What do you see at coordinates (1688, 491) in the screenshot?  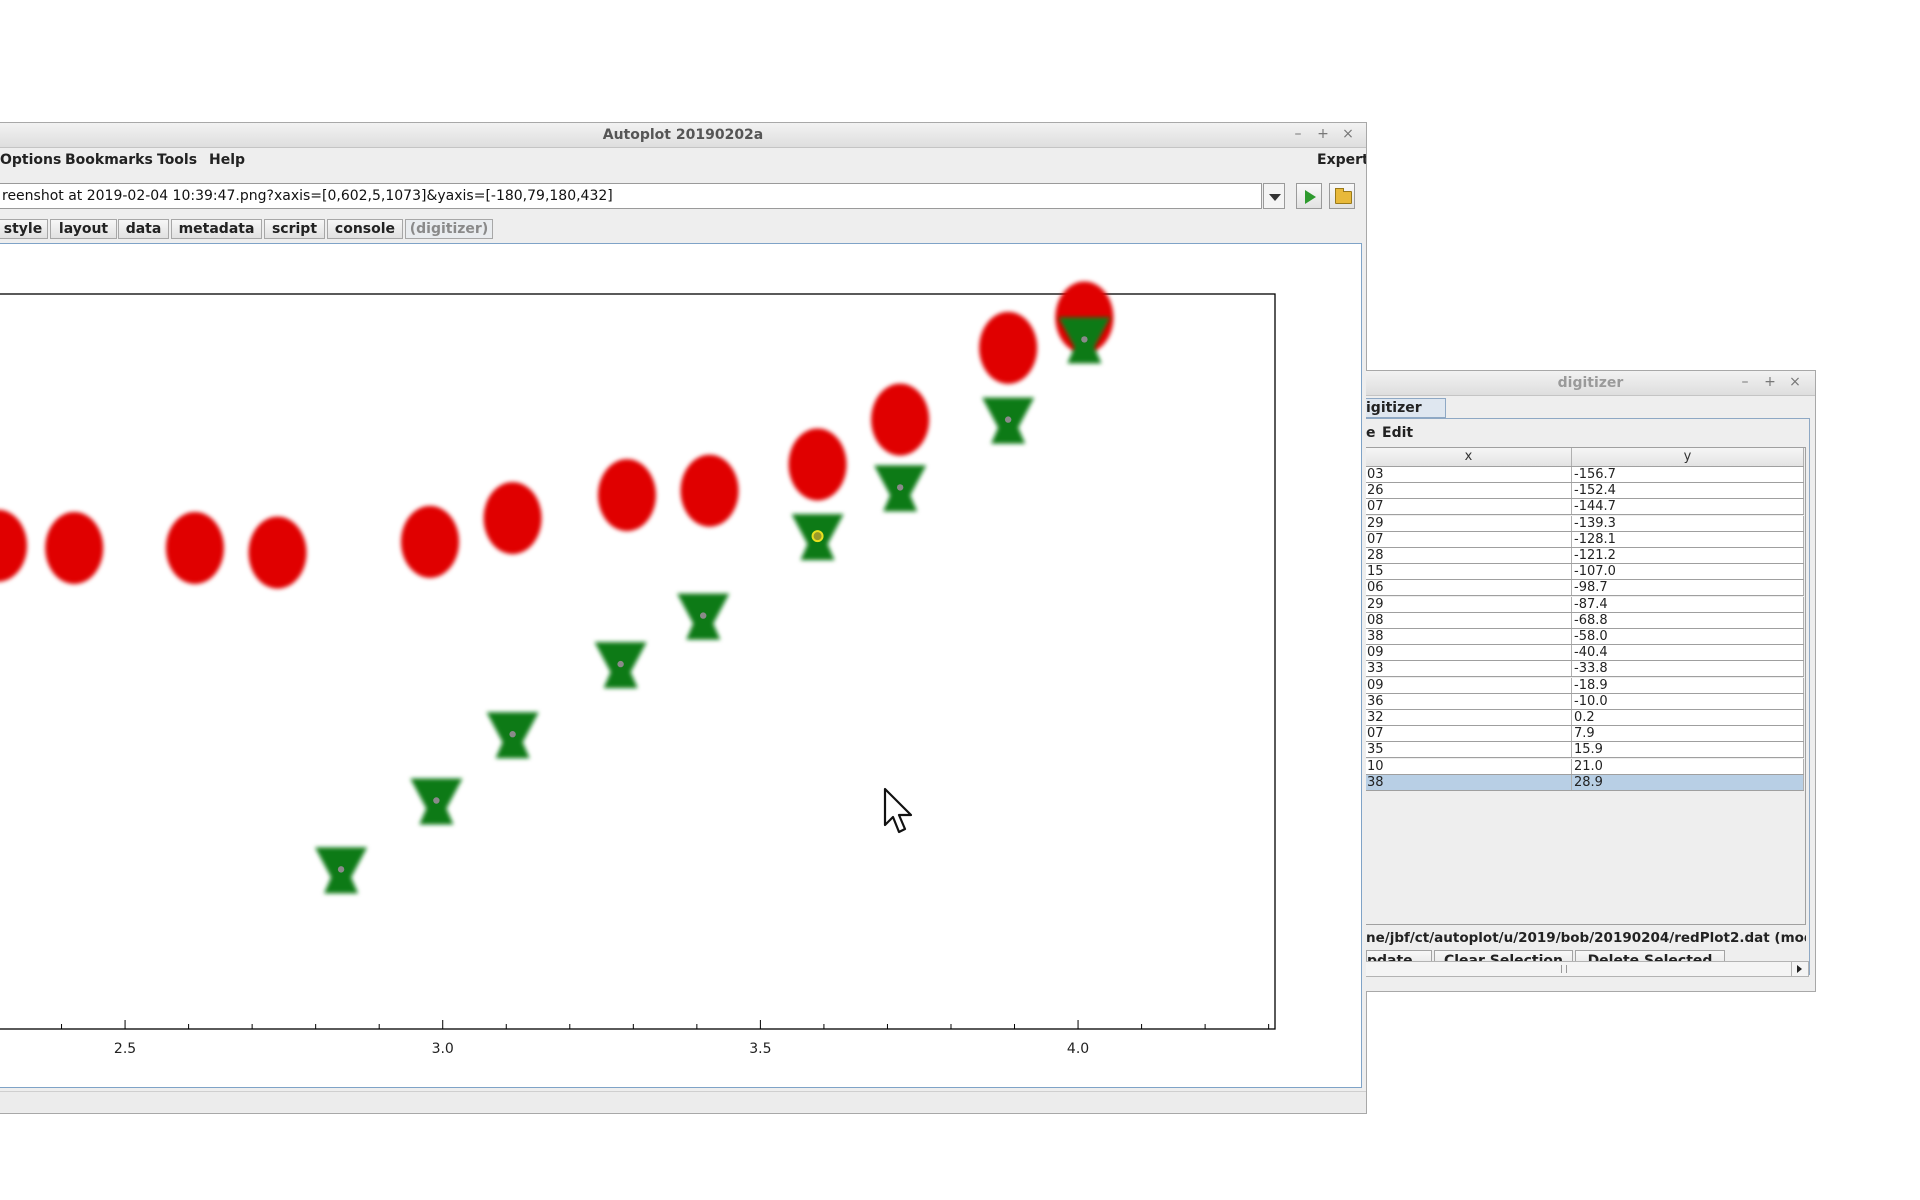 I see `cell-y: -152.4` at bounding box center [1688, 491].